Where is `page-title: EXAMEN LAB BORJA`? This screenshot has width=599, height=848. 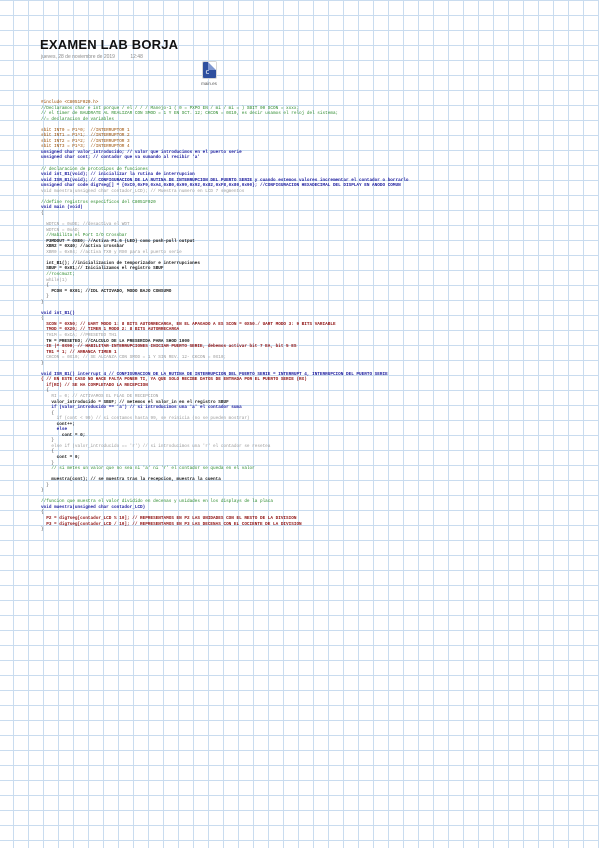 page-title: EXAMEN LAB BORJA is located at coordinates (109, 44).